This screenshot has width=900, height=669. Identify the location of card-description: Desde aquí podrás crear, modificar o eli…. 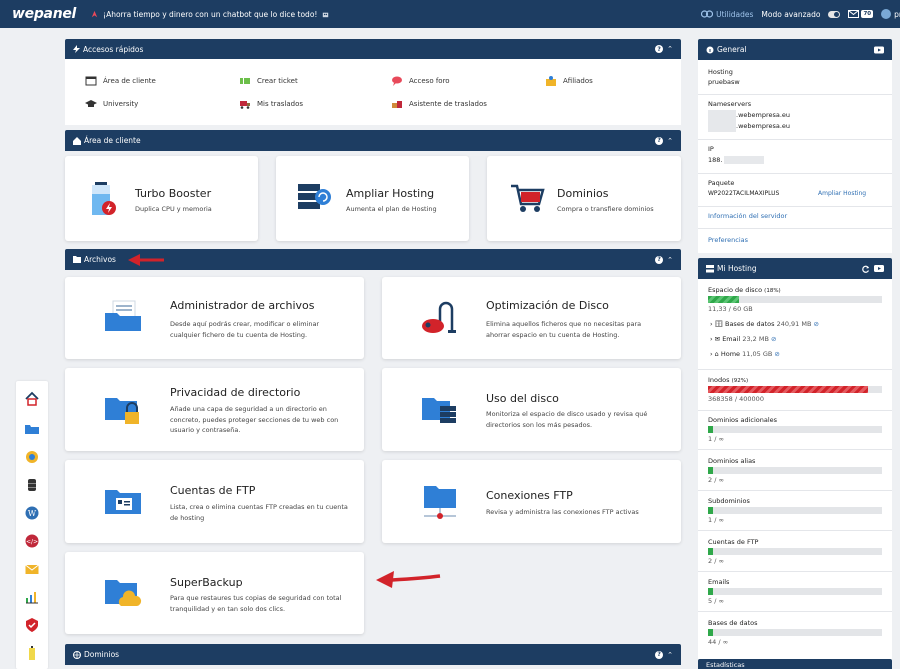
(245, 329).